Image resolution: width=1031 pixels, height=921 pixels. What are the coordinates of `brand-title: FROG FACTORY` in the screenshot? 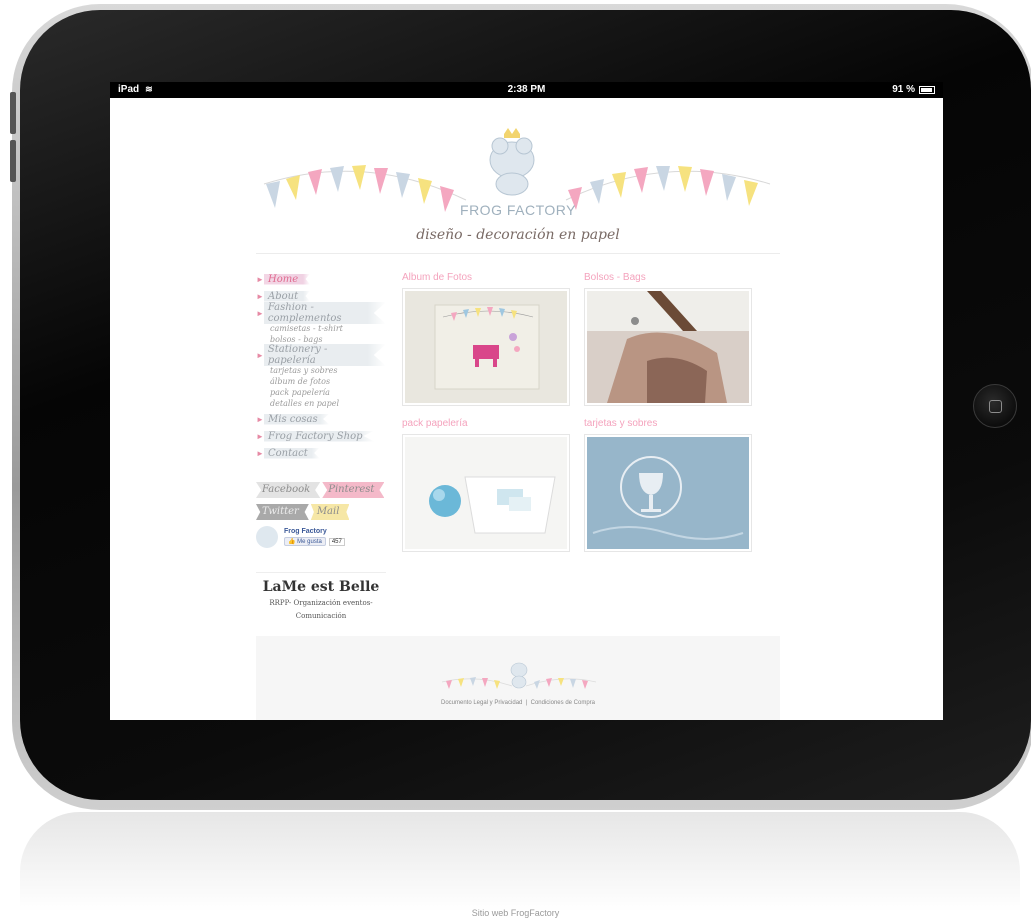 It's located at (518, 210).